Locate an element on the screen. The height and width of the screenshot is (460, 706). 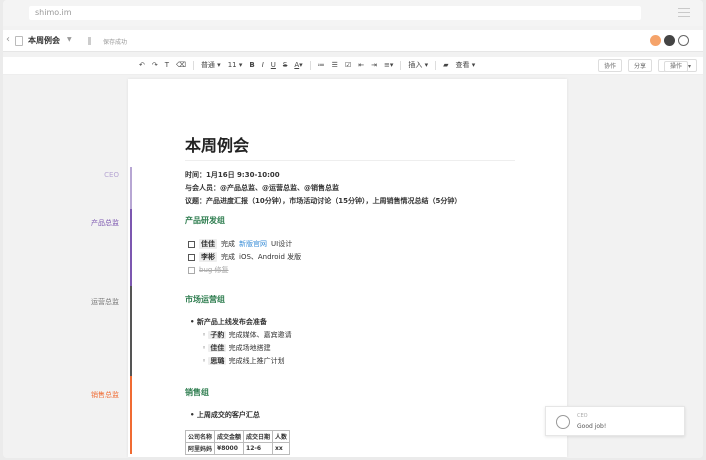
redo-icon: ↷ is located at coordinates (155, 65).